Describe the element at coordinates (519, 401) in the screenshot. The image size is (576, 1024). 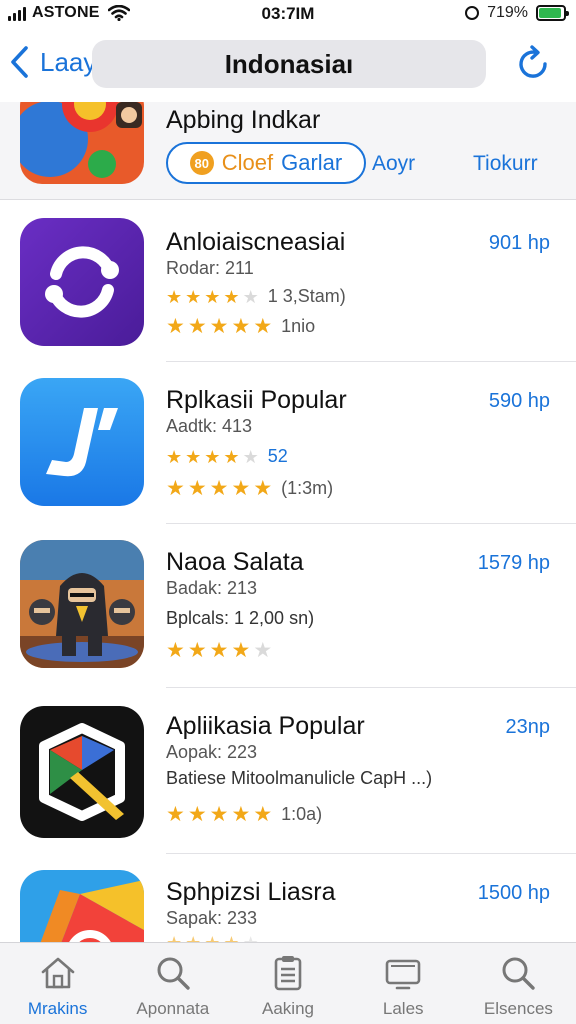
I see `price-button: 590 hp` at that location.